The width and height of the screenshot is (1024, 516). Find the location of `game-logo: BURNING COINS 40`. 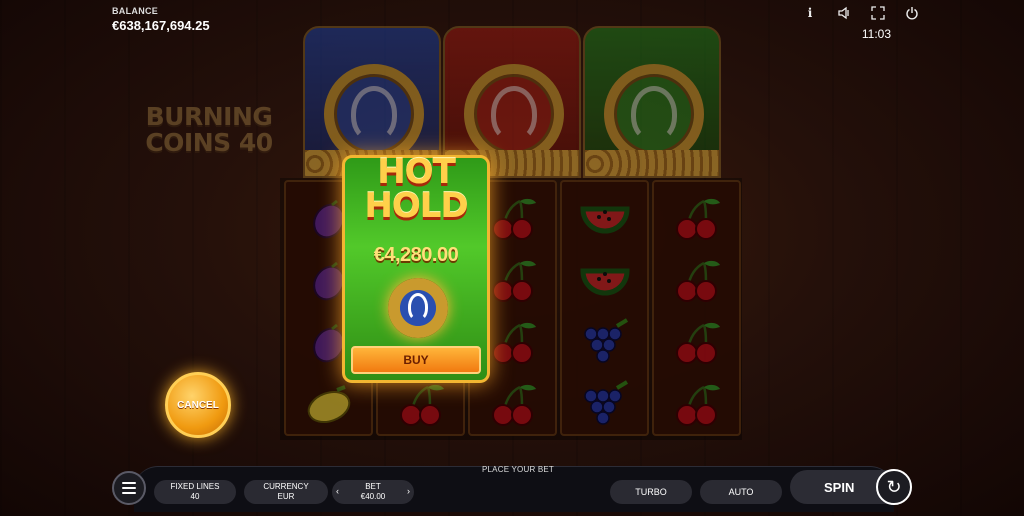

game-logo: BURNING COINS 40 is located at coordinates (209, 130).